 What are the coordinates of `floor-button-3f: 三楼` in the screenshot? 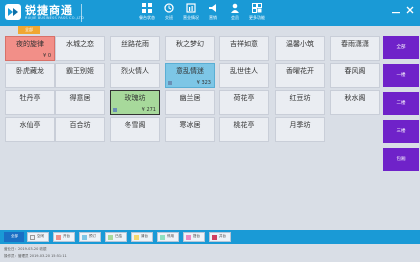 It's located at (401, 131).